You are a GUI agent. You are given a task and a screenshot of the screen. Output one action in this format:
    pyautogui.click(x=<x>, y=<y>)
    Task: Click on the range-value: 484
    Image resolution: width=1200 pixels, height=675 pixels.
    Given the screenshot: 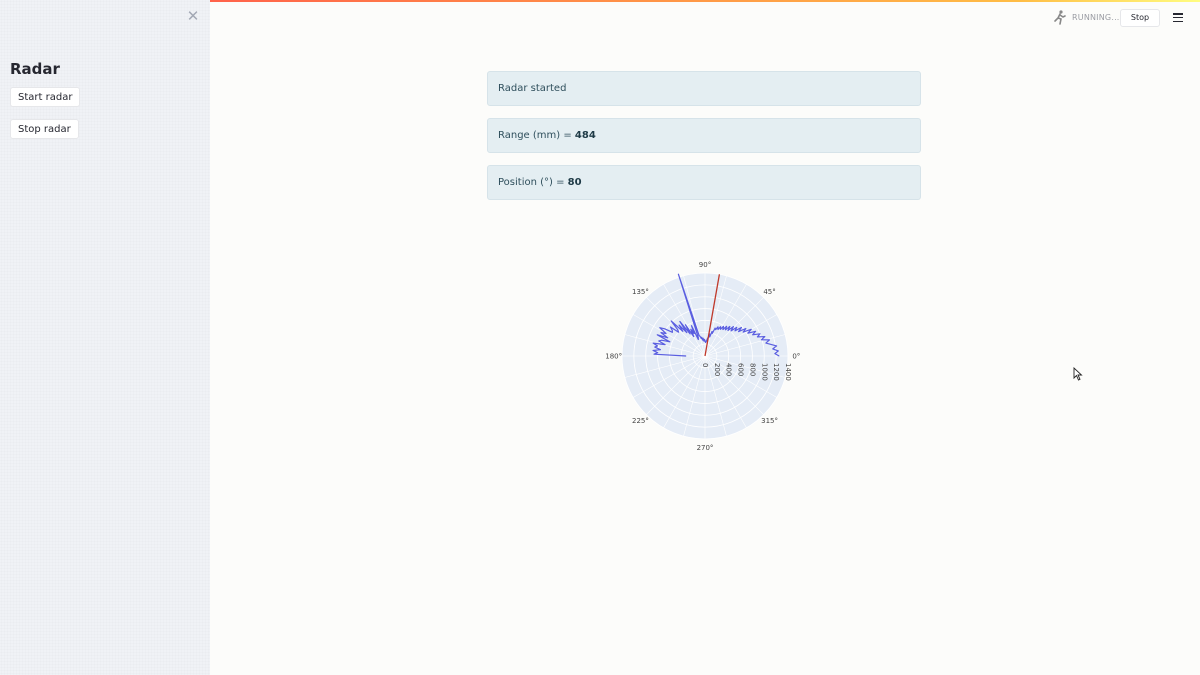 What is the action you would take?
    pyautogui.click(x=585, y=135)
    